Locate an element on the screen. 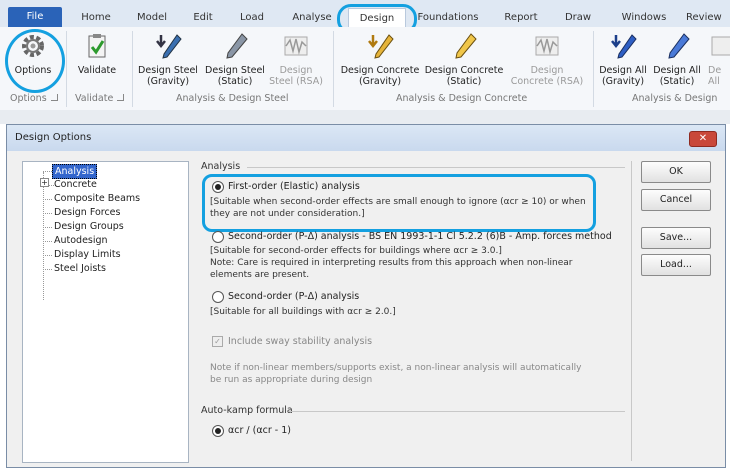 This screenshot has width=730, height=469. dialog-title-bar: Design Options ✕ is located at coordinates (366, 138).